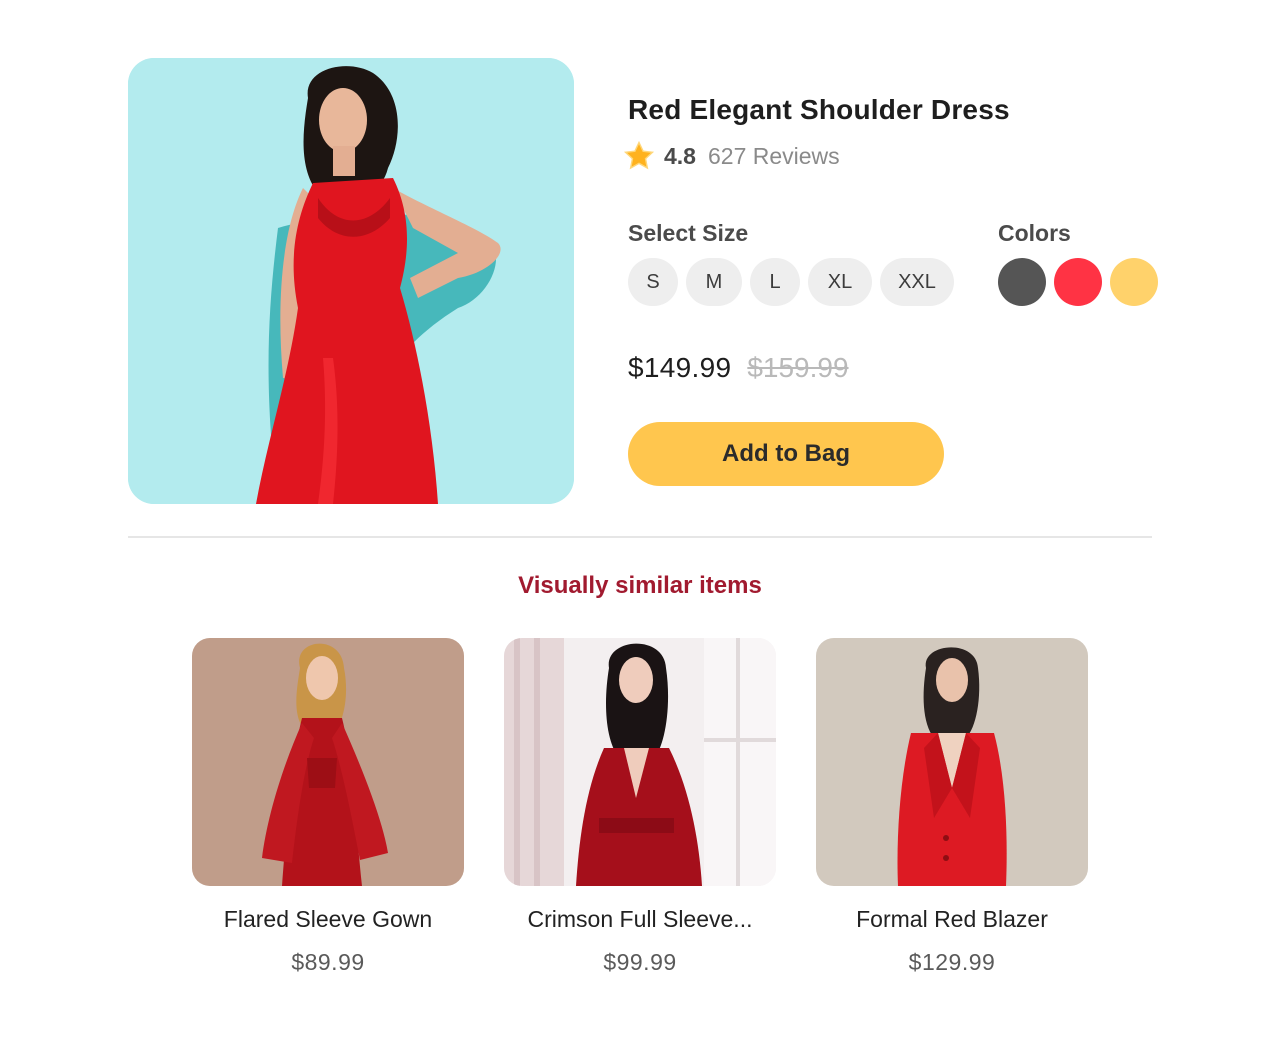 The height and width of the screenshot is (1040, 1280). What do you see at coordinates (640, 585) in the screenshot?
I see `similar-items-heading: Visually similar items` at bounding box center [640, 585].